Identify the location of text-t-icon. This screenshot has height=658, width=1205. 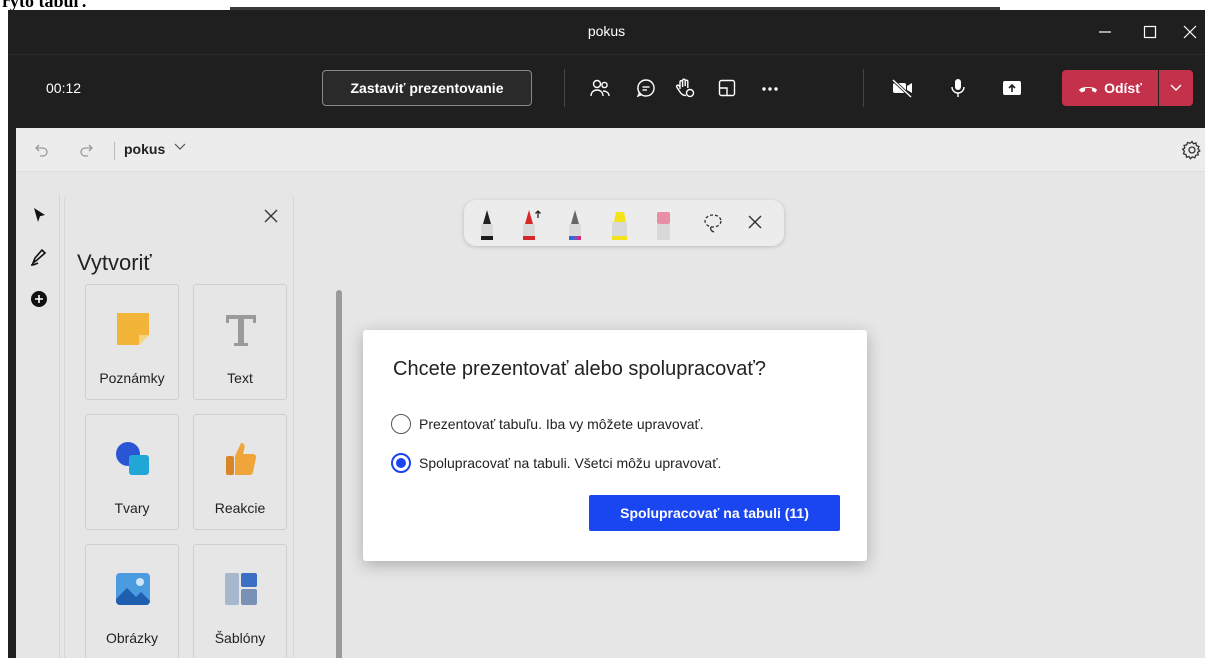
(241, 330).